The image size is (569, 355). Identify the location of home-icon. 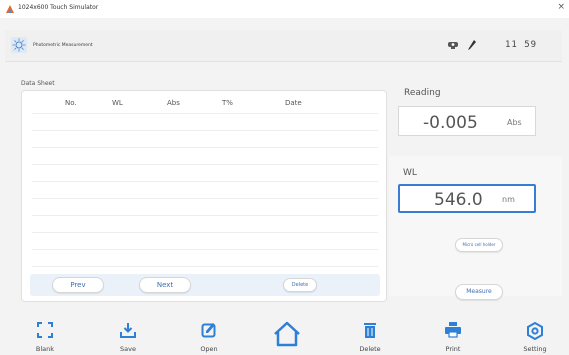
(287, 334).